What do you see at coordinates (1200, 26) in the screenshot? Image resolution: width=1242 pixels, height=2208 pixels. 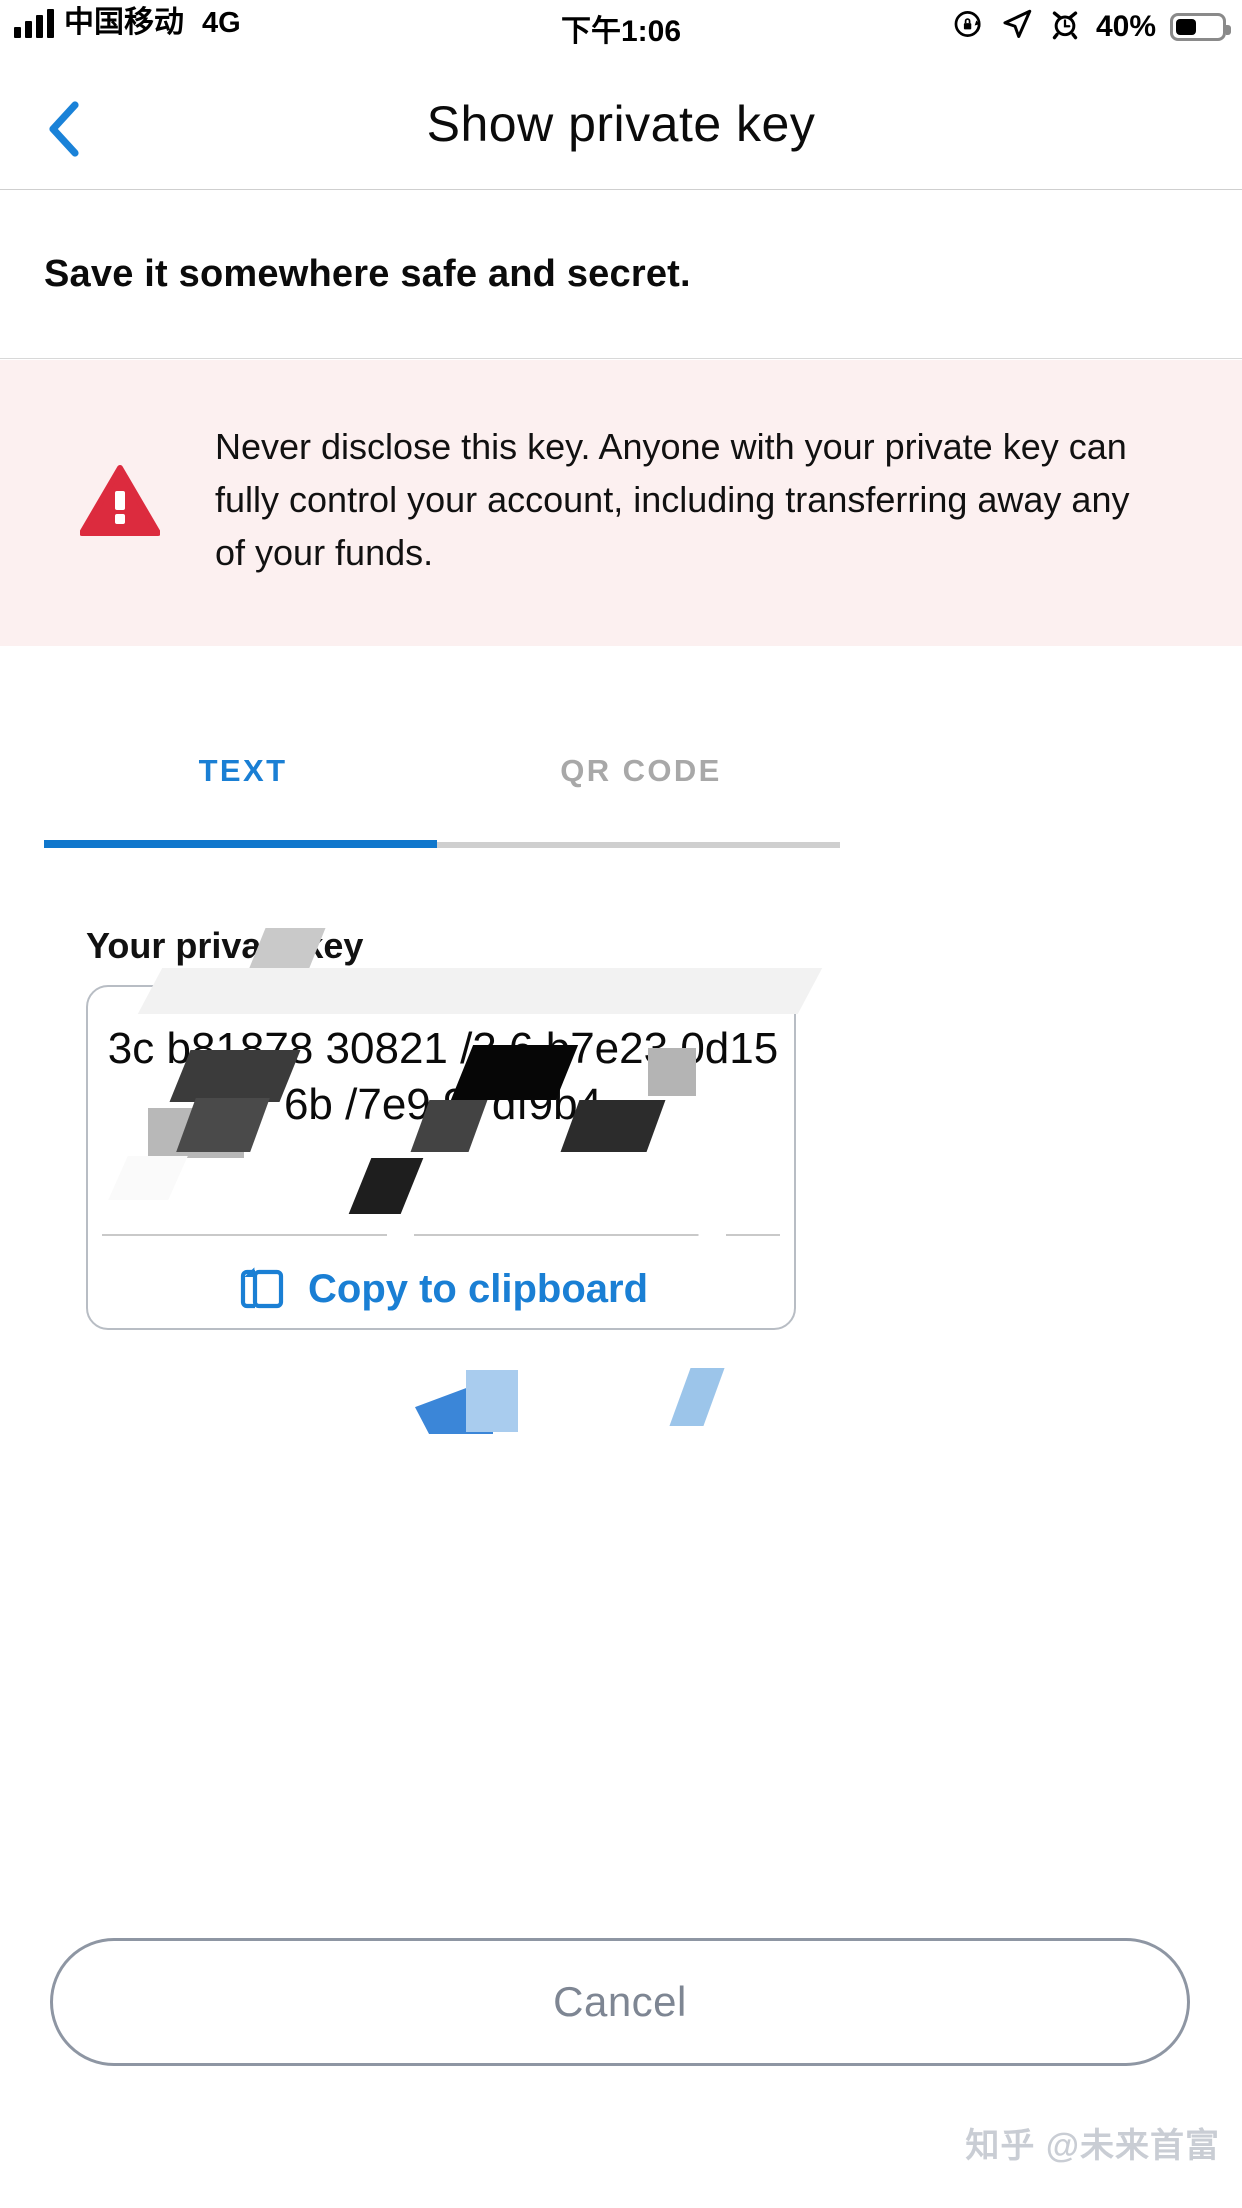 I see `battery-icon` at bounding box center [1200, 26].